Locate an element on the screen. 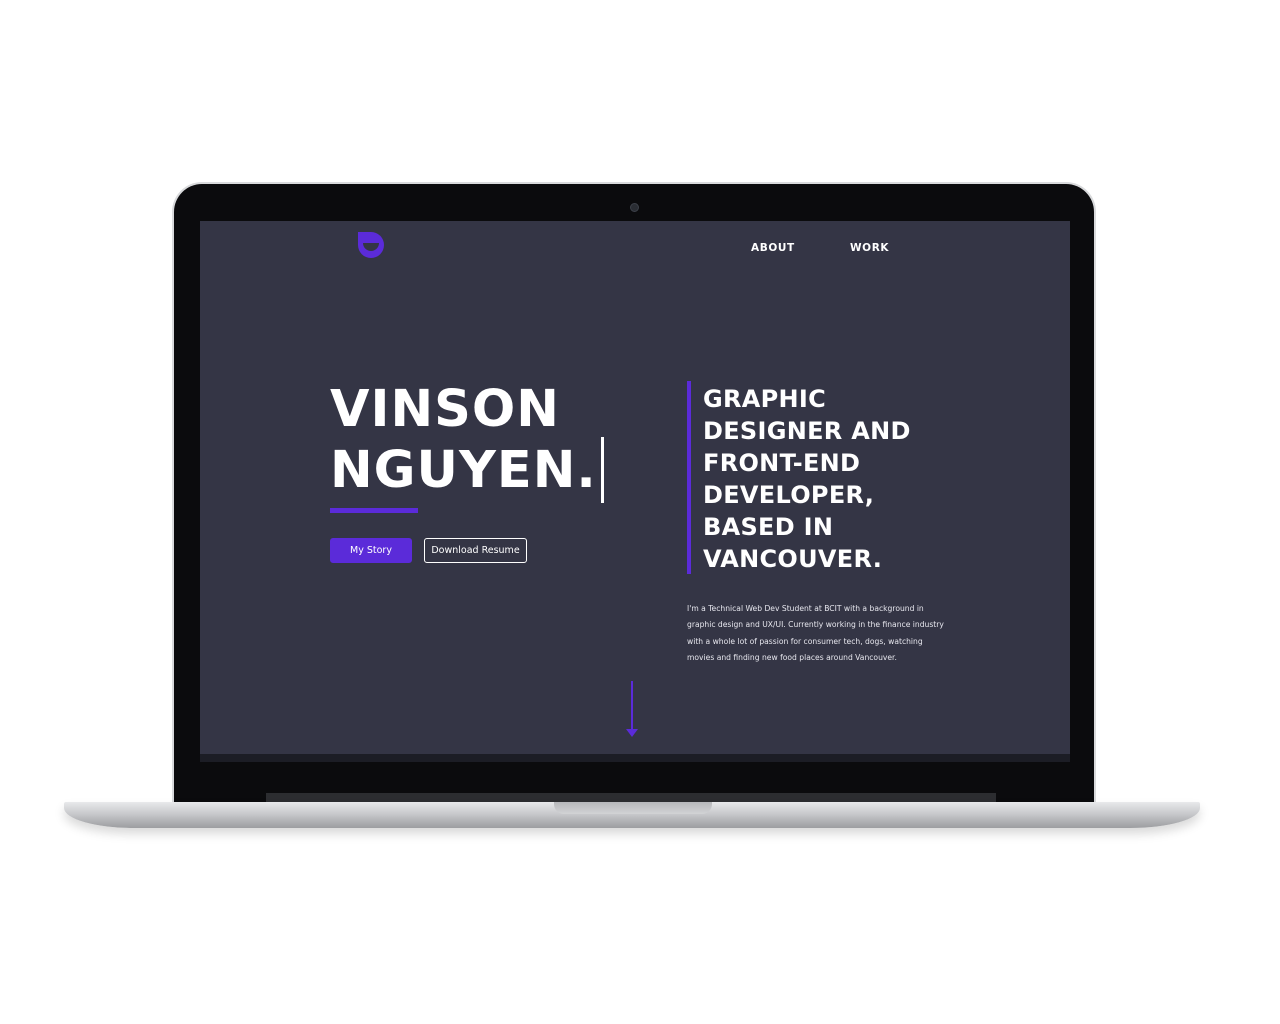  my-story-button: My Story is located at coordinates (371, 550).